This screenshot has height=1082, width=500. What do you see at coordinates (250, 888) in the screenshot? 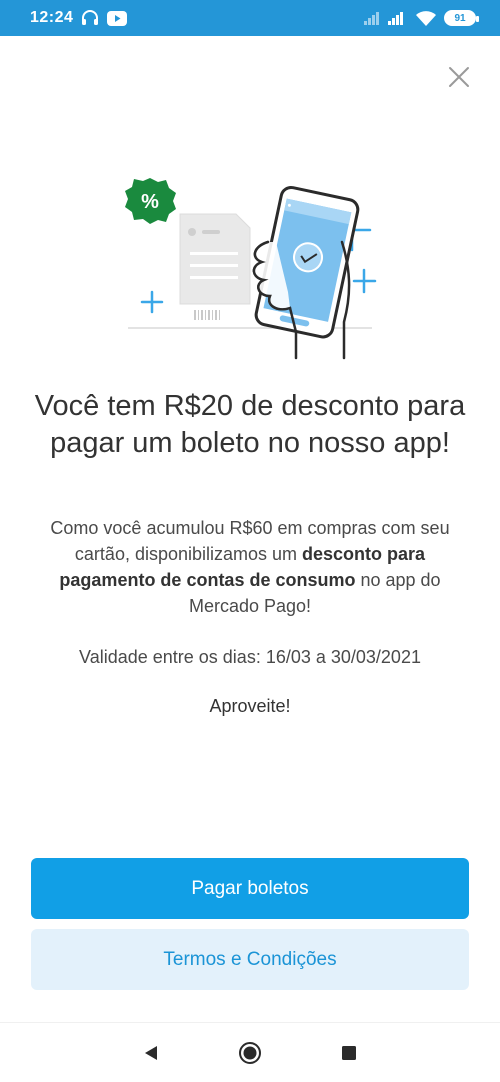
I see `pay-boletos-button: Pagar boletos` at bounding box center [250, 888].